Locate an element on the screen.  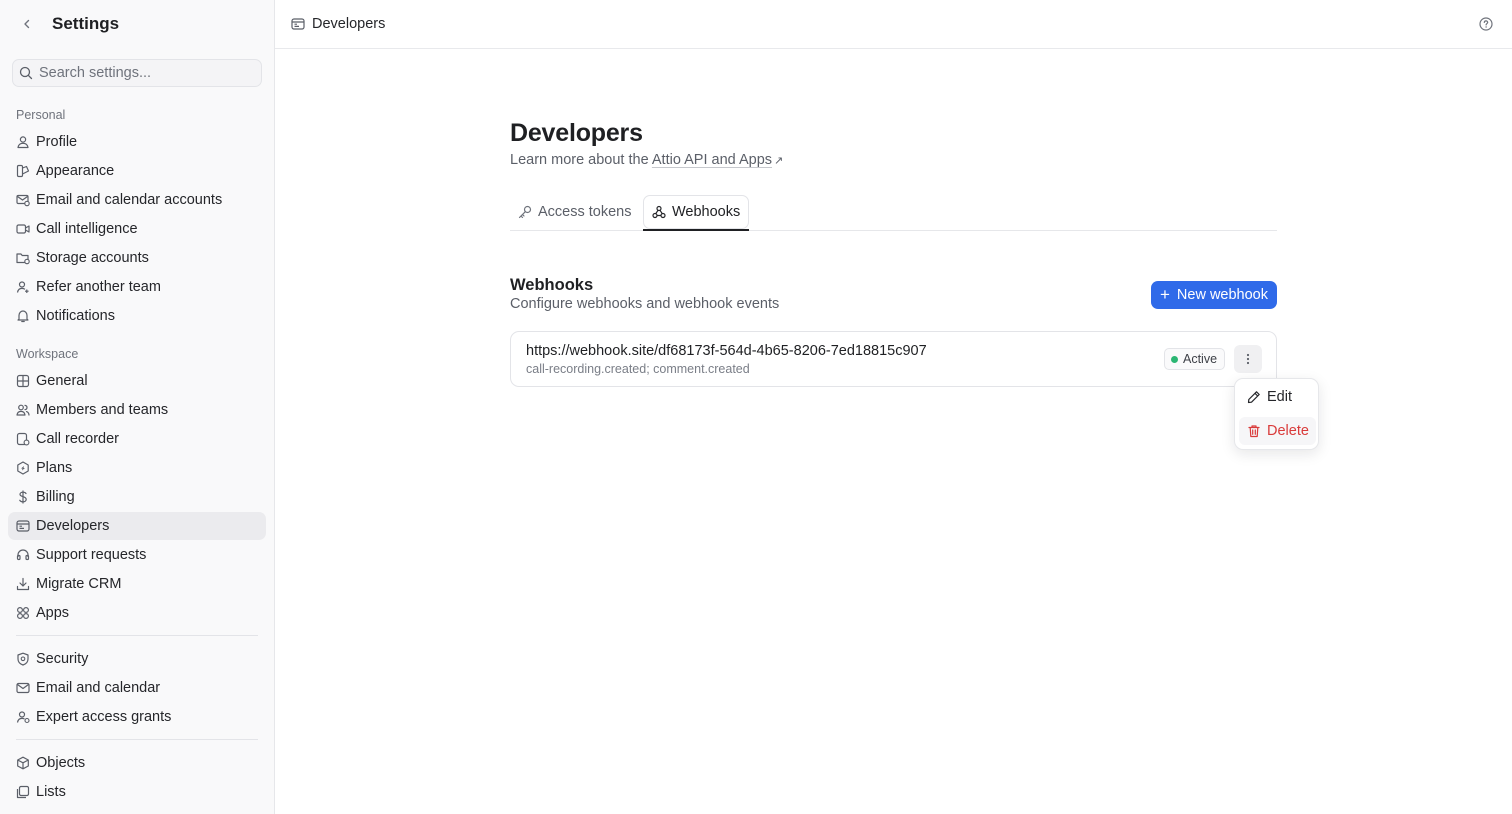
users-icon is located at coordinates (23, 410).